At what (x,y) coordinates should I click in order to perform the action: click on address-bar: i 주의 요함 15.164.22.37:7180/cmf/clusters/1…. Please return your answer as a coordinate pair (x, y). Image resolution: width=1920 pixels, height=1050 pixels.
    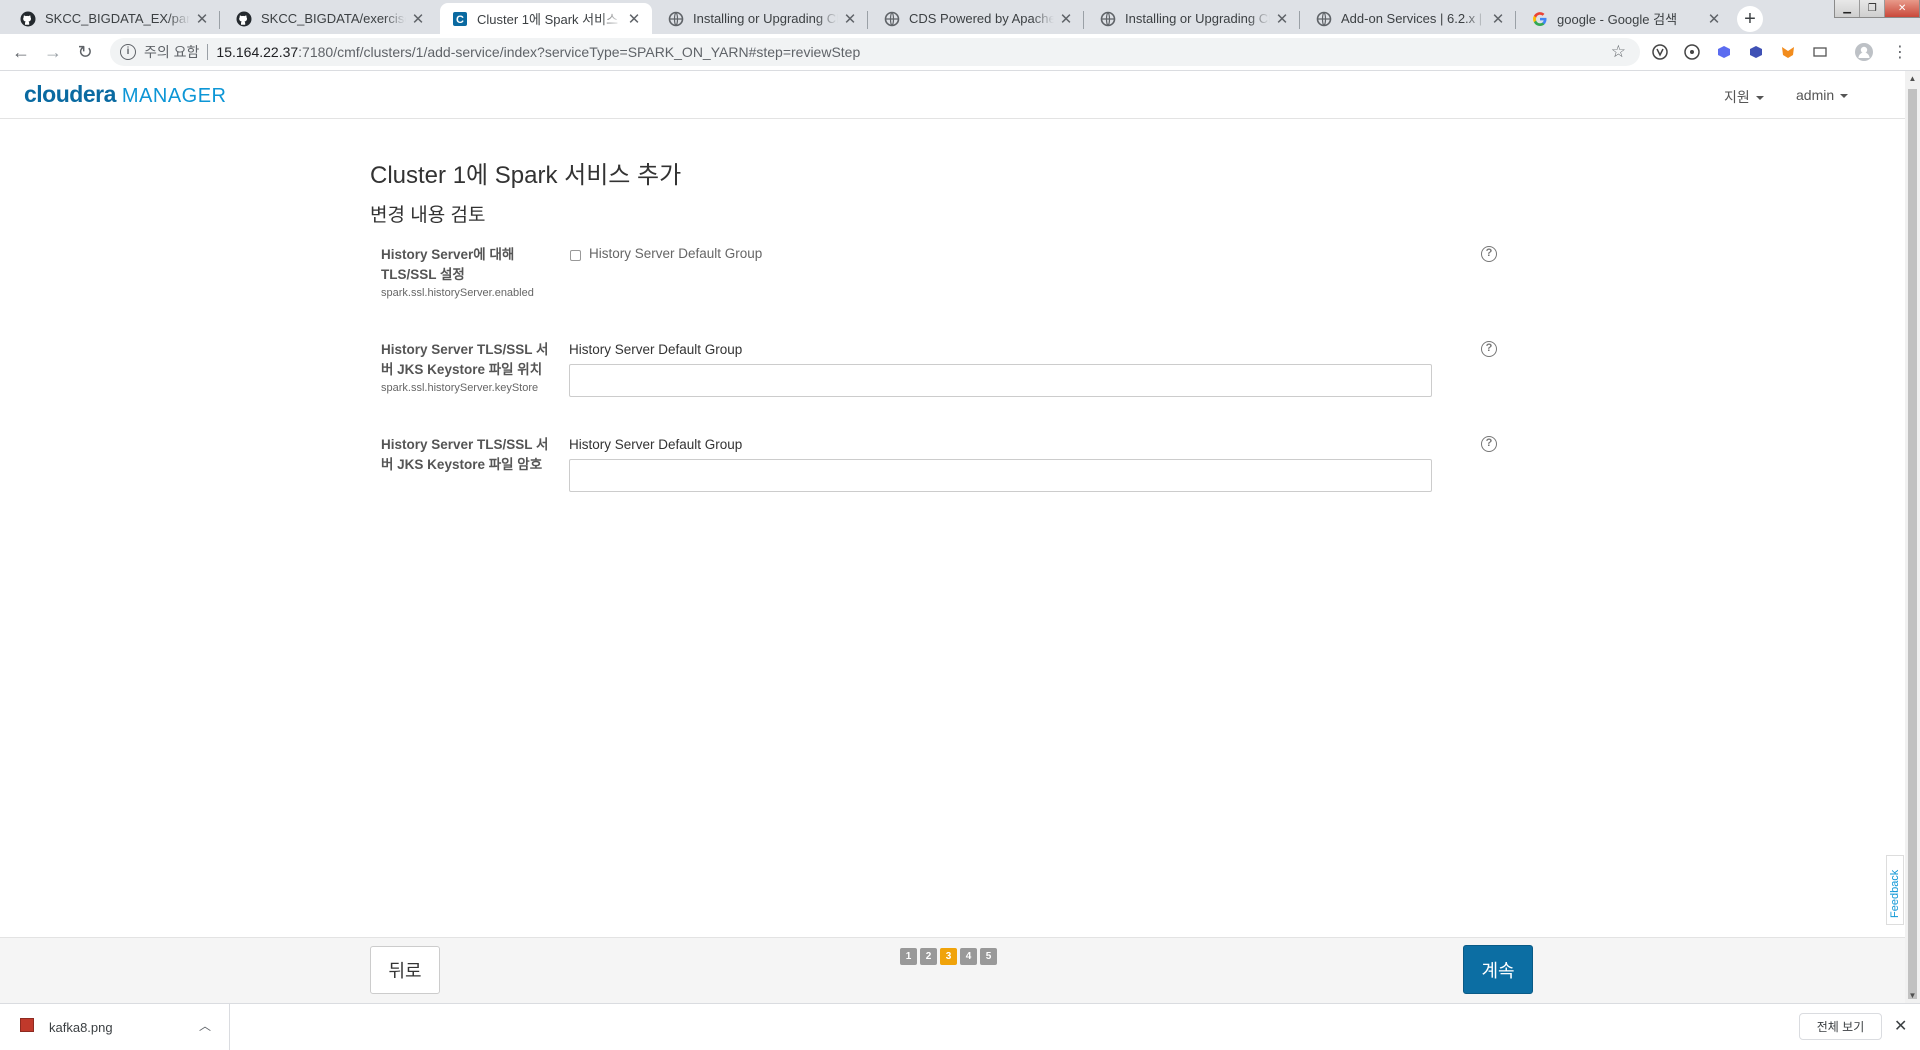
    Looking at the image, I should click on (875, 52).